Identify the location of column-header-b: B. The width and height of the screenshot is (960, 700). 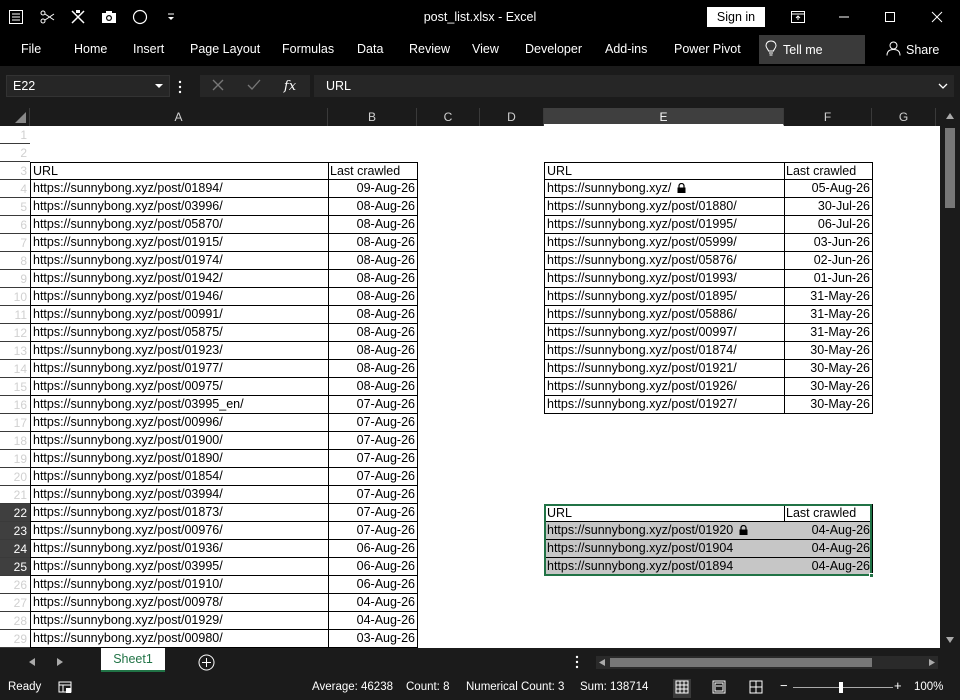
(372, 117).